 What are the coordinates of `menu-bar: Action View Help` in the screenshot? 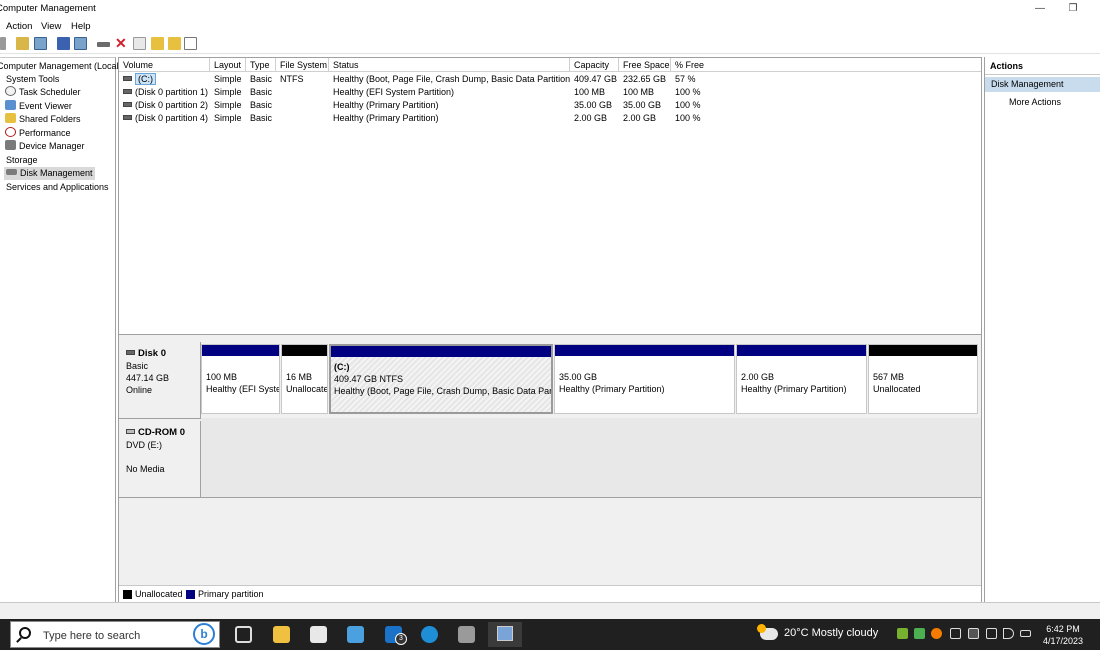 It's located at (550, 26).